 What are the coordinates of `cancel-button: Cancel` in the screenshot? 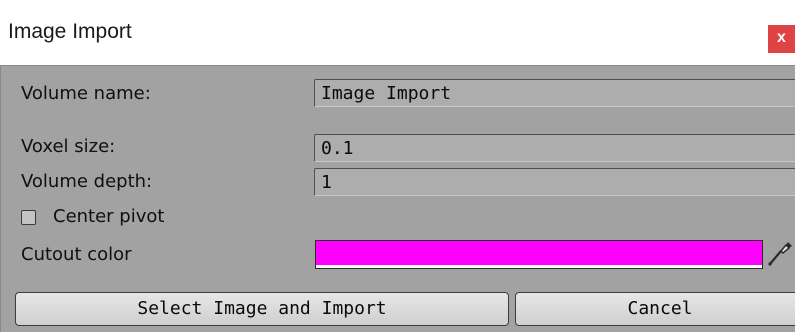 It's located at (655, 309).